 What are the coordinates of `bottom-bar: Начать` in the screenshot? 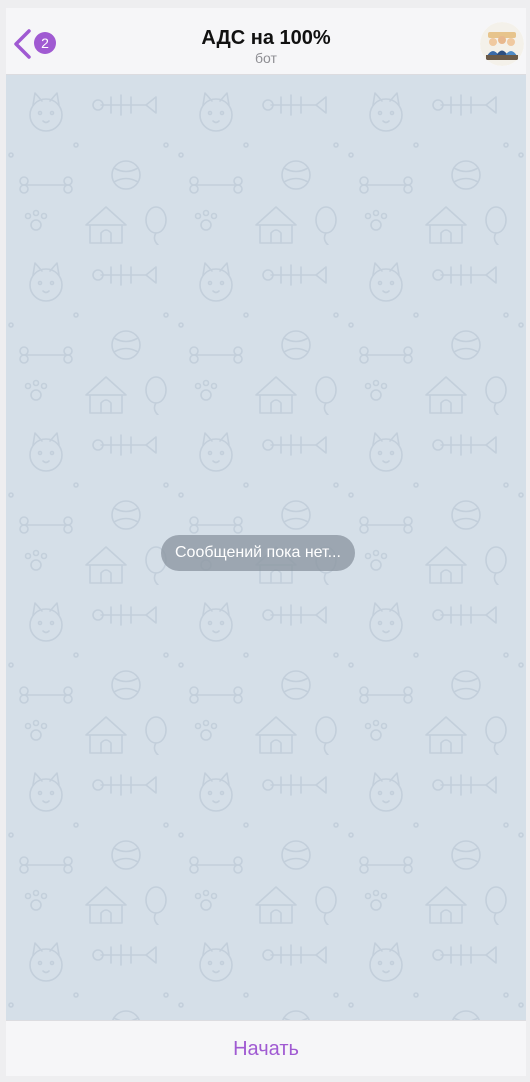 It's located at (266, 1048).